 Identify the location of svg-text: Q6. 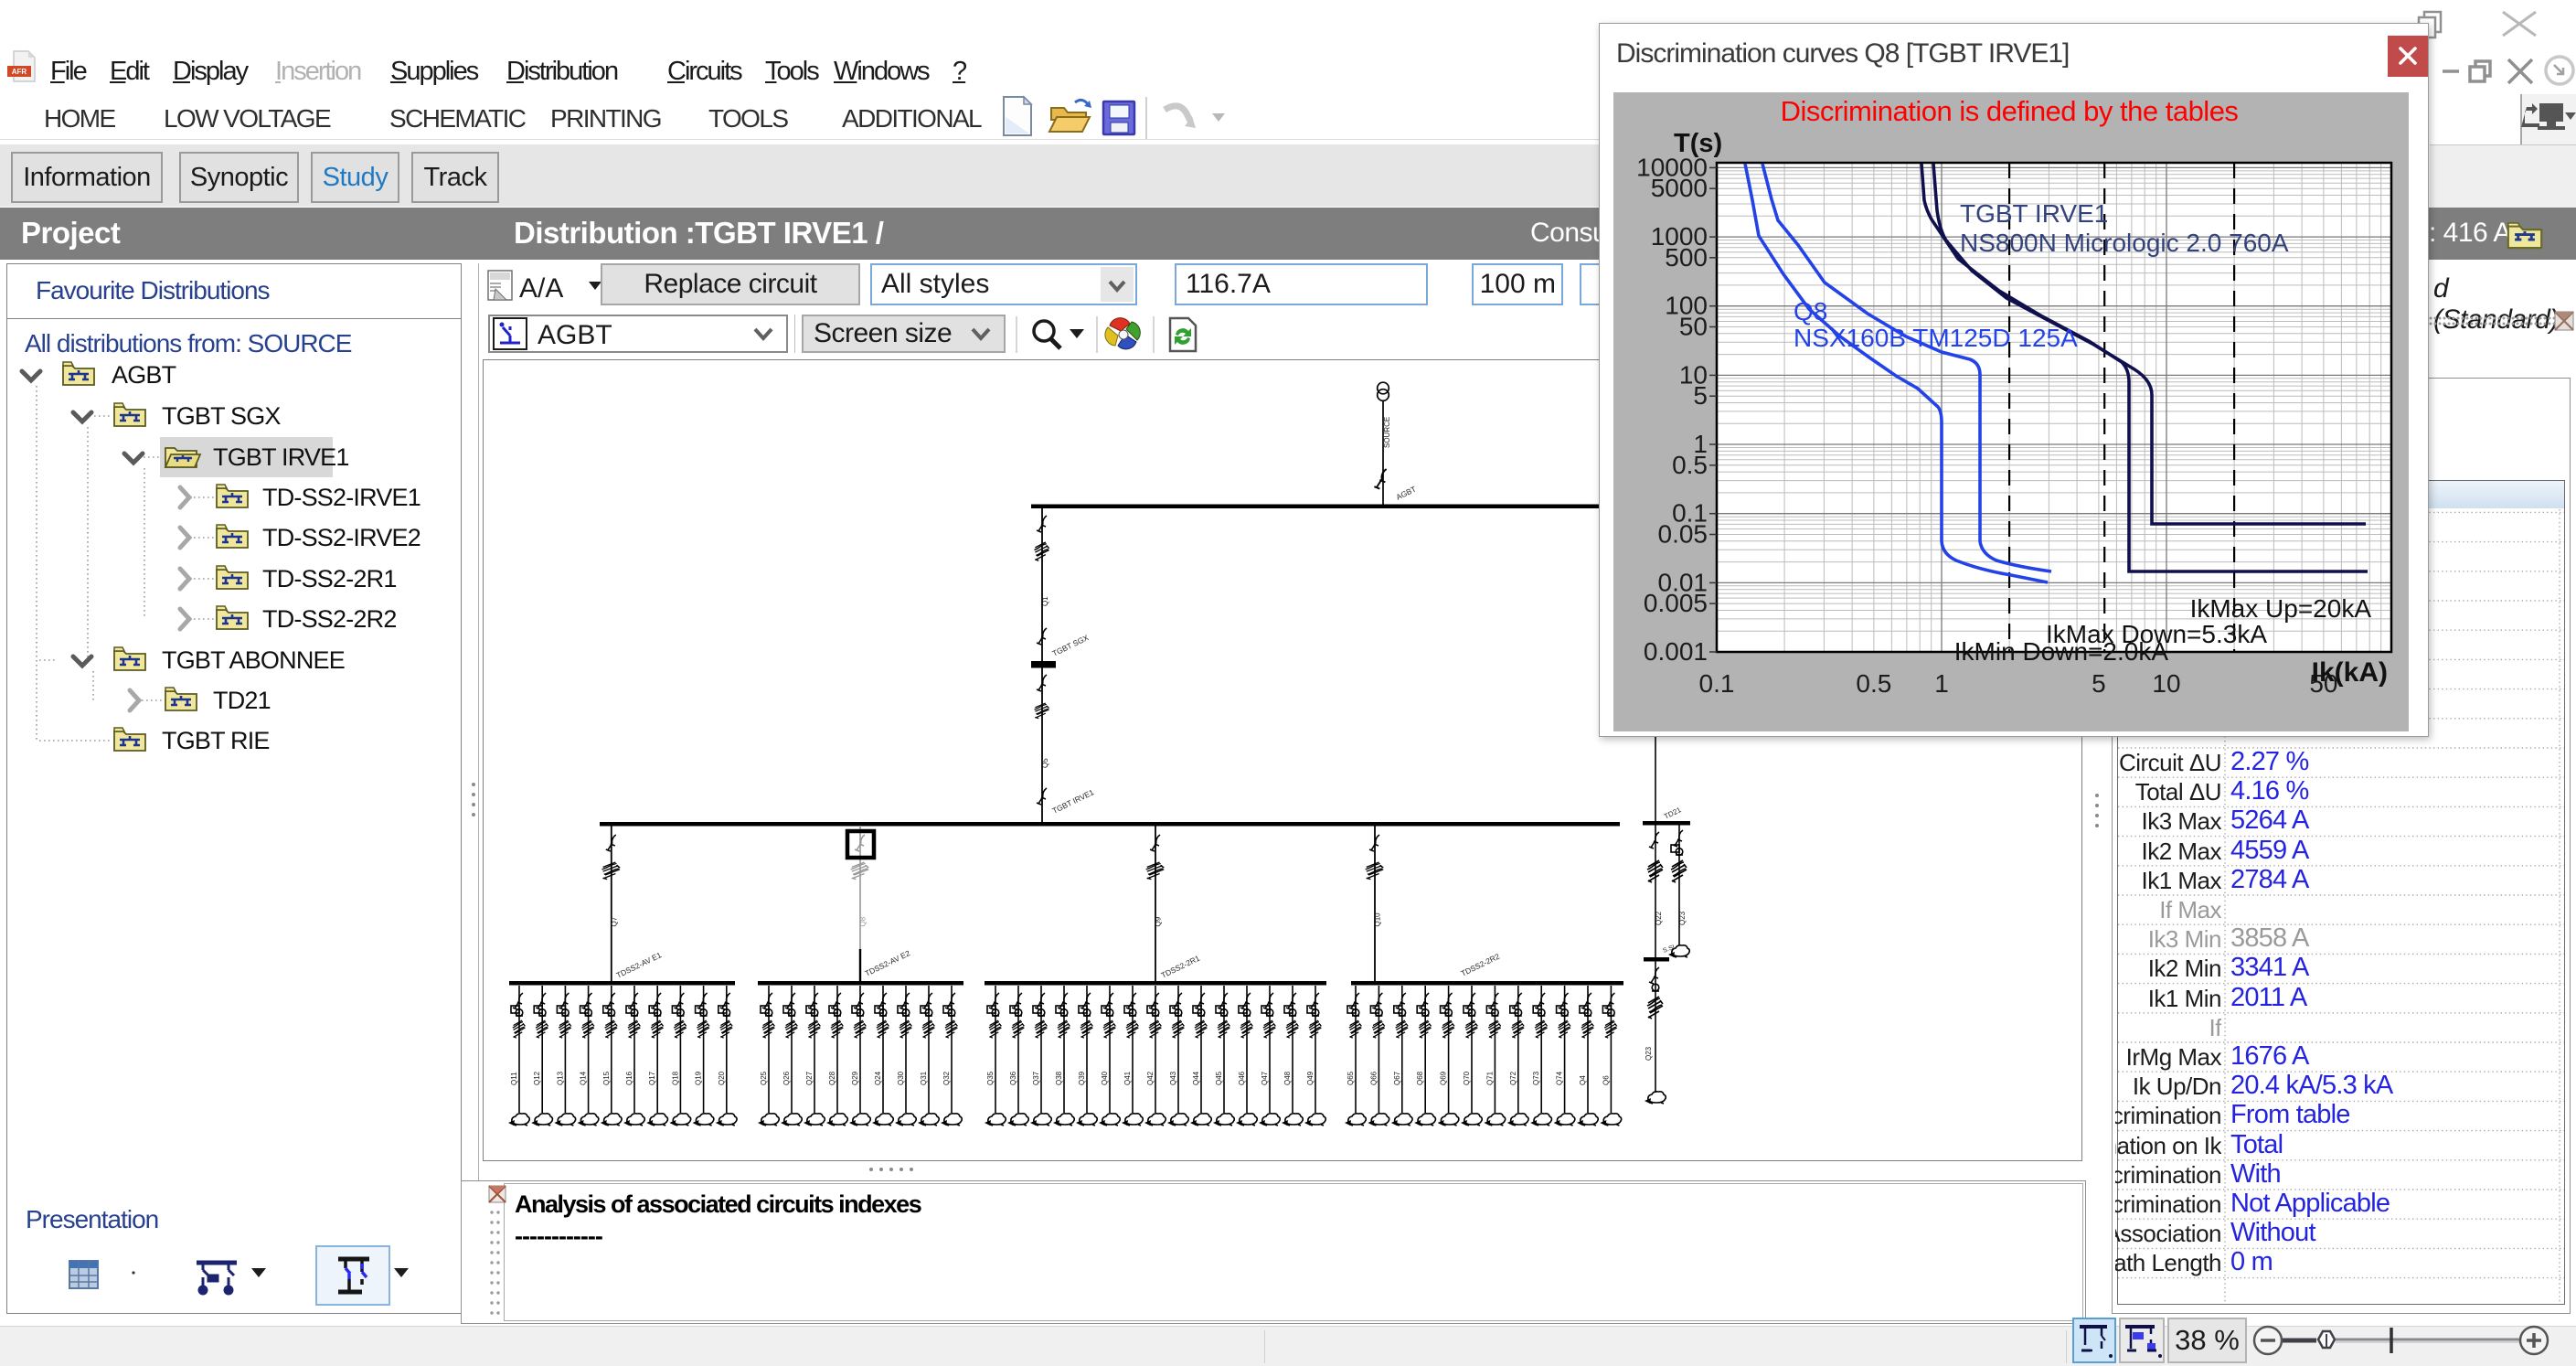
(1606, 1080).